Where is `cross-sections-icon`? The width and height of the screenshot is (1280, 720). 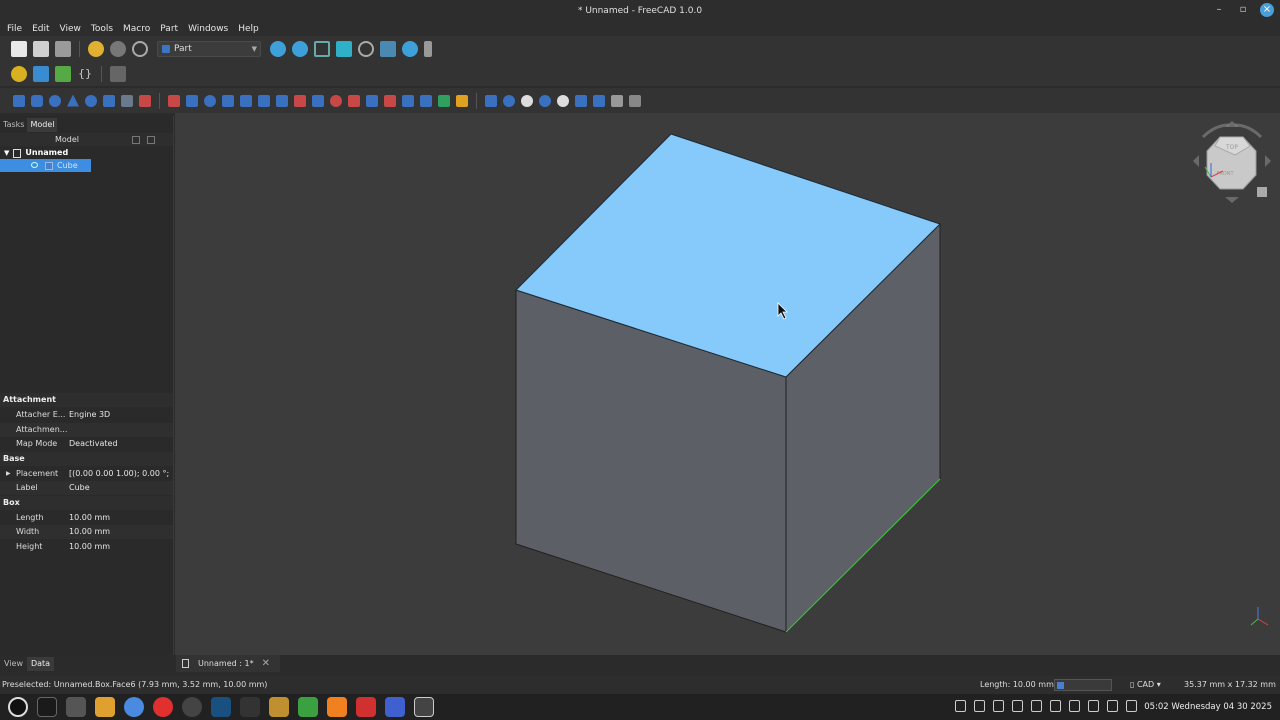 cross-sections-icon is located at coordinates (354, 100).